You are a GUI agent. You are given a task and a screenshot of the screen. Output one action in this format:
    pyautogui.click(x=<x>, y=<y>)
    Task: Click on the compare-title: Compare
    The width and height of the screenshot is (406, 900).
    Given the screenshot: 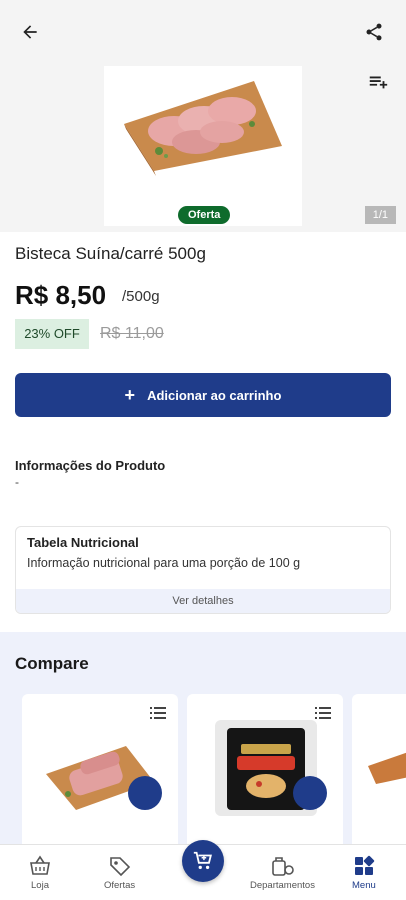 What is the action you would take?
    pyautogui.click(x=52, y=663)
    